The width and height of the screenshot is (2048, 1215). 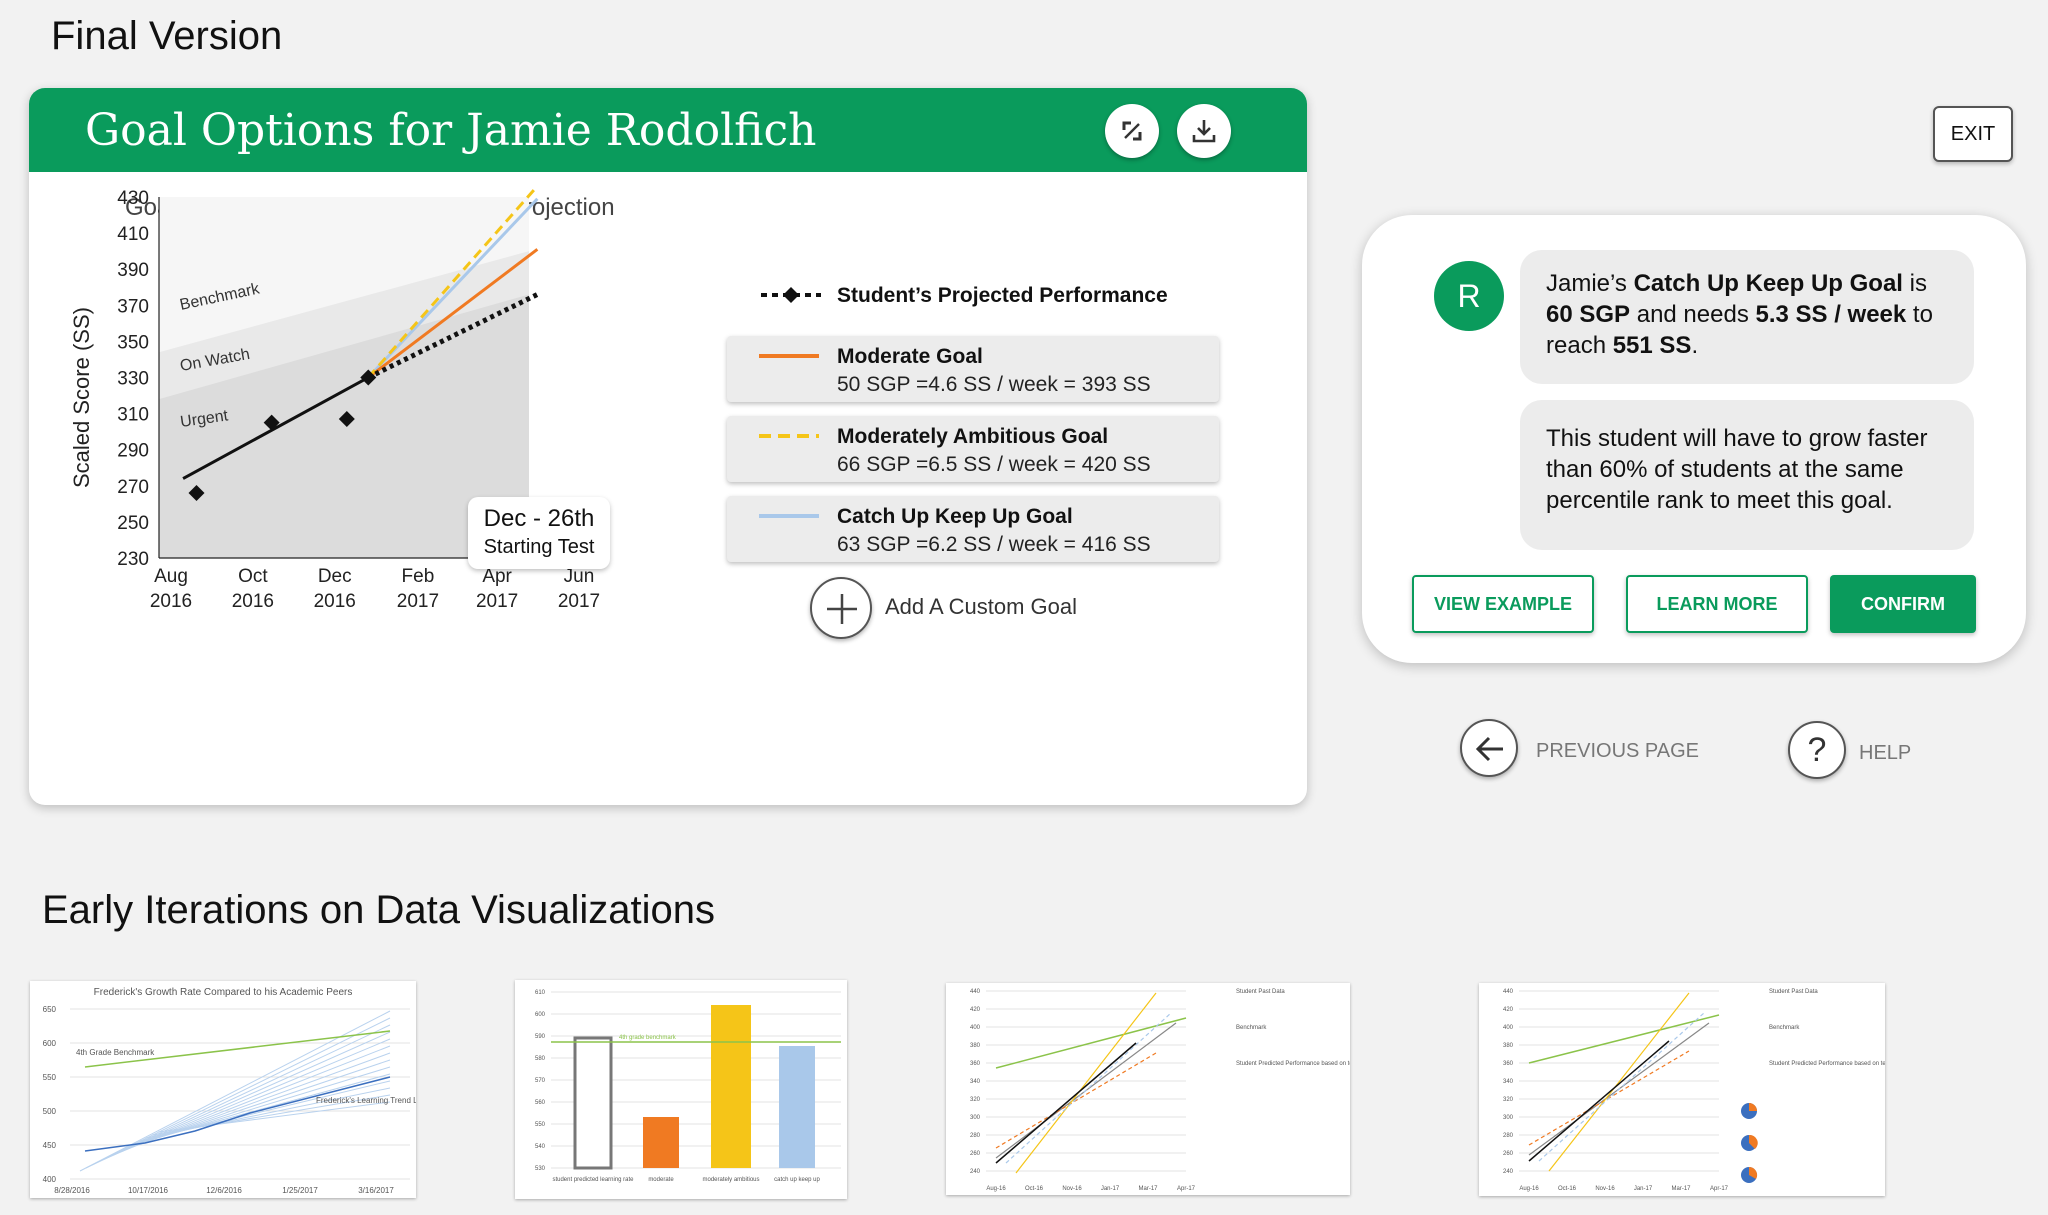 I want to click on plus-icon, so click(x=842, y=609).